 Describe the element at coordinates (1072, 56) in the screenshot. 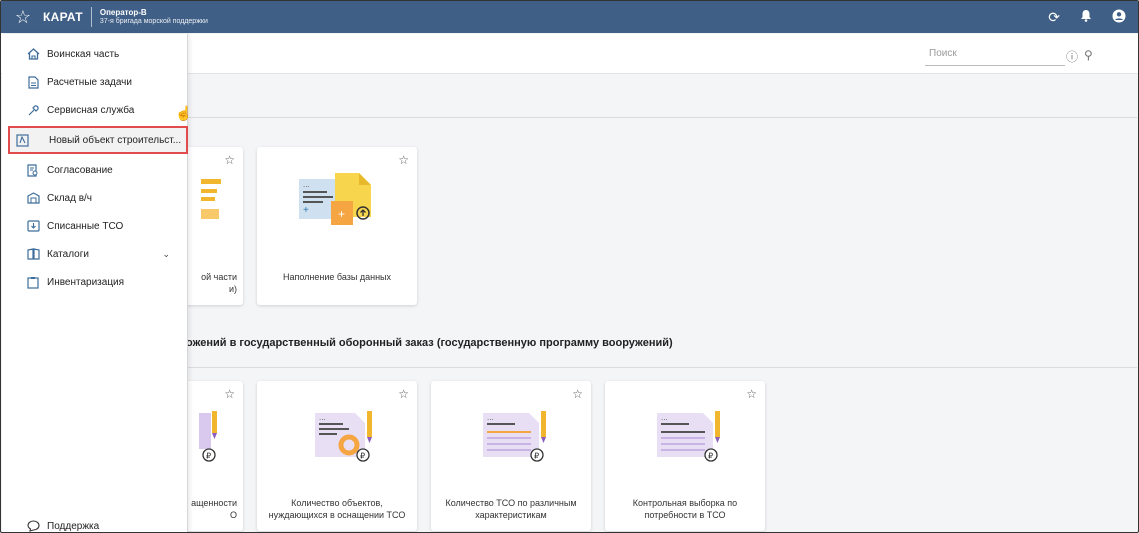

I see `info-icon: ⓘ` at that location.